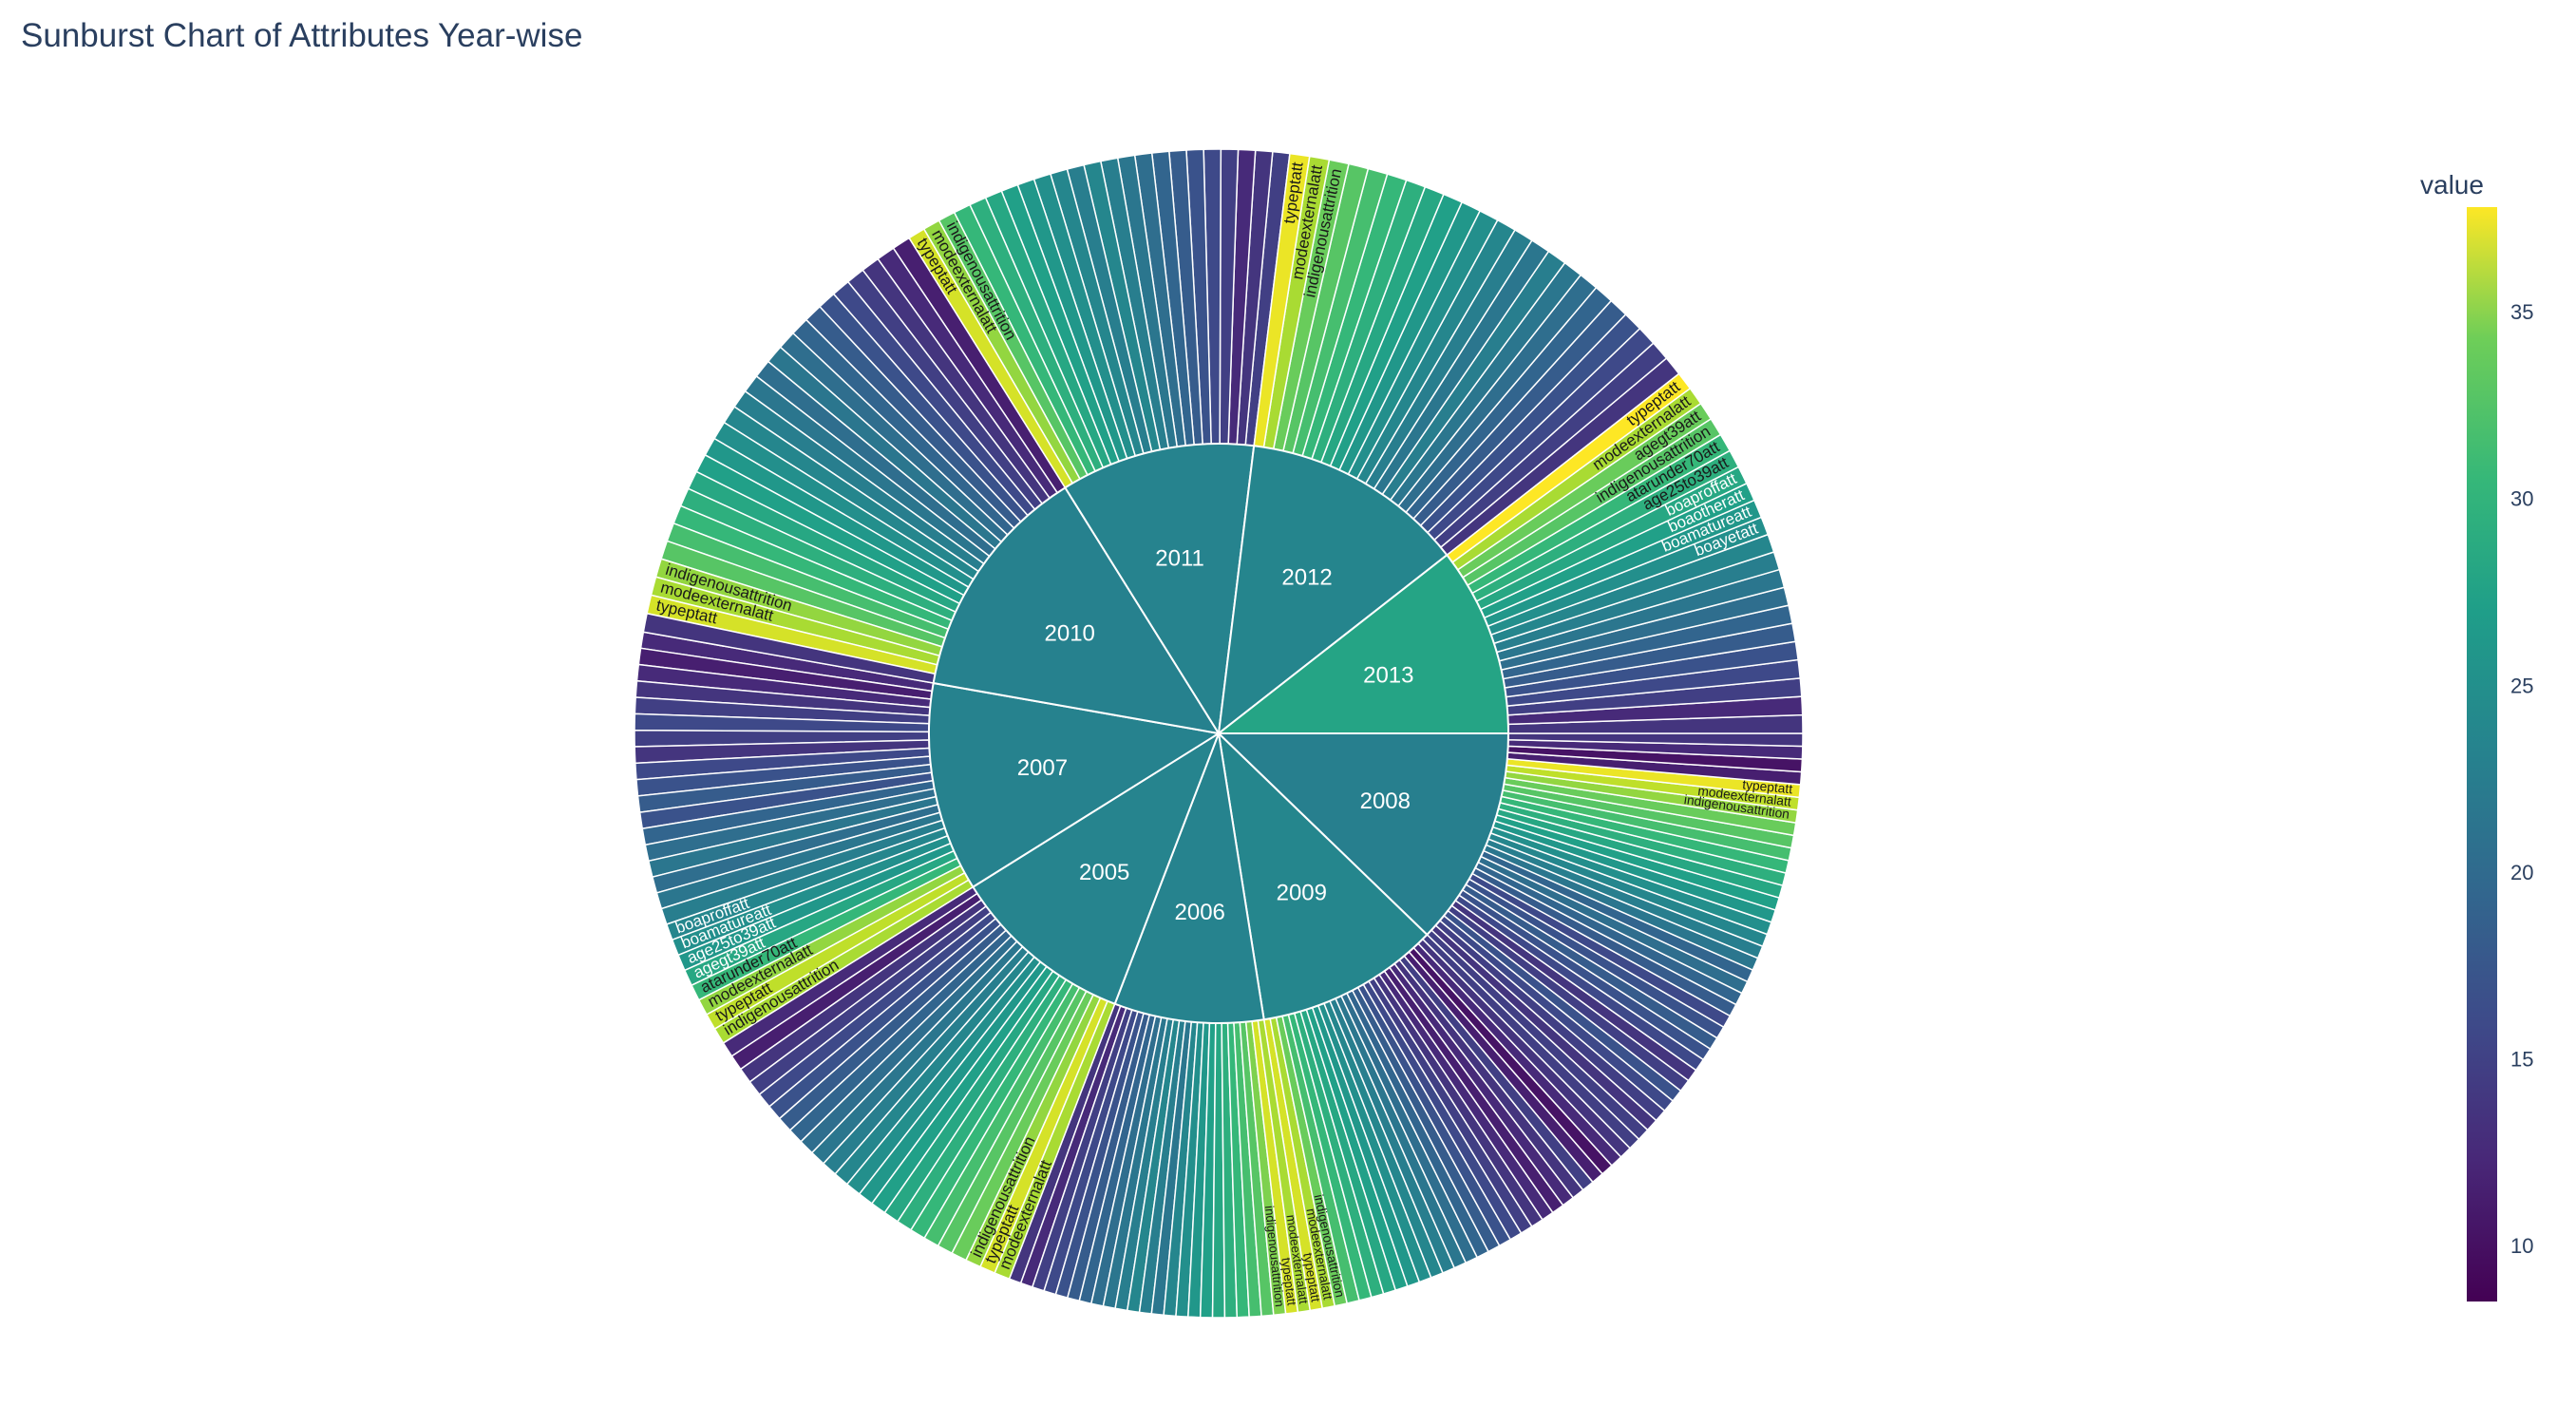  I want to click on colorbar-tick-label: 35, so click(2521, 312).